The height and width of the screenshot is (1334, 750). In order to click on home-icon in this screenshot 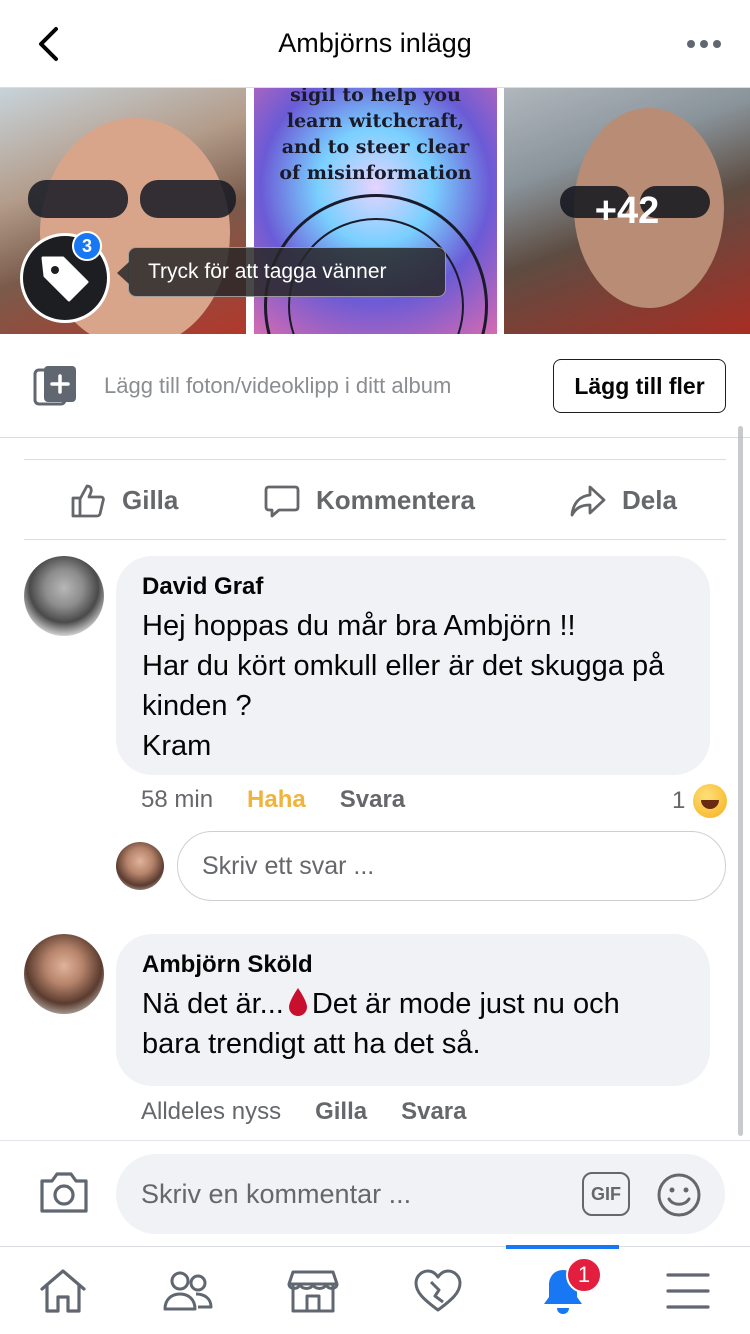, I will do `click(62, 1291)`.